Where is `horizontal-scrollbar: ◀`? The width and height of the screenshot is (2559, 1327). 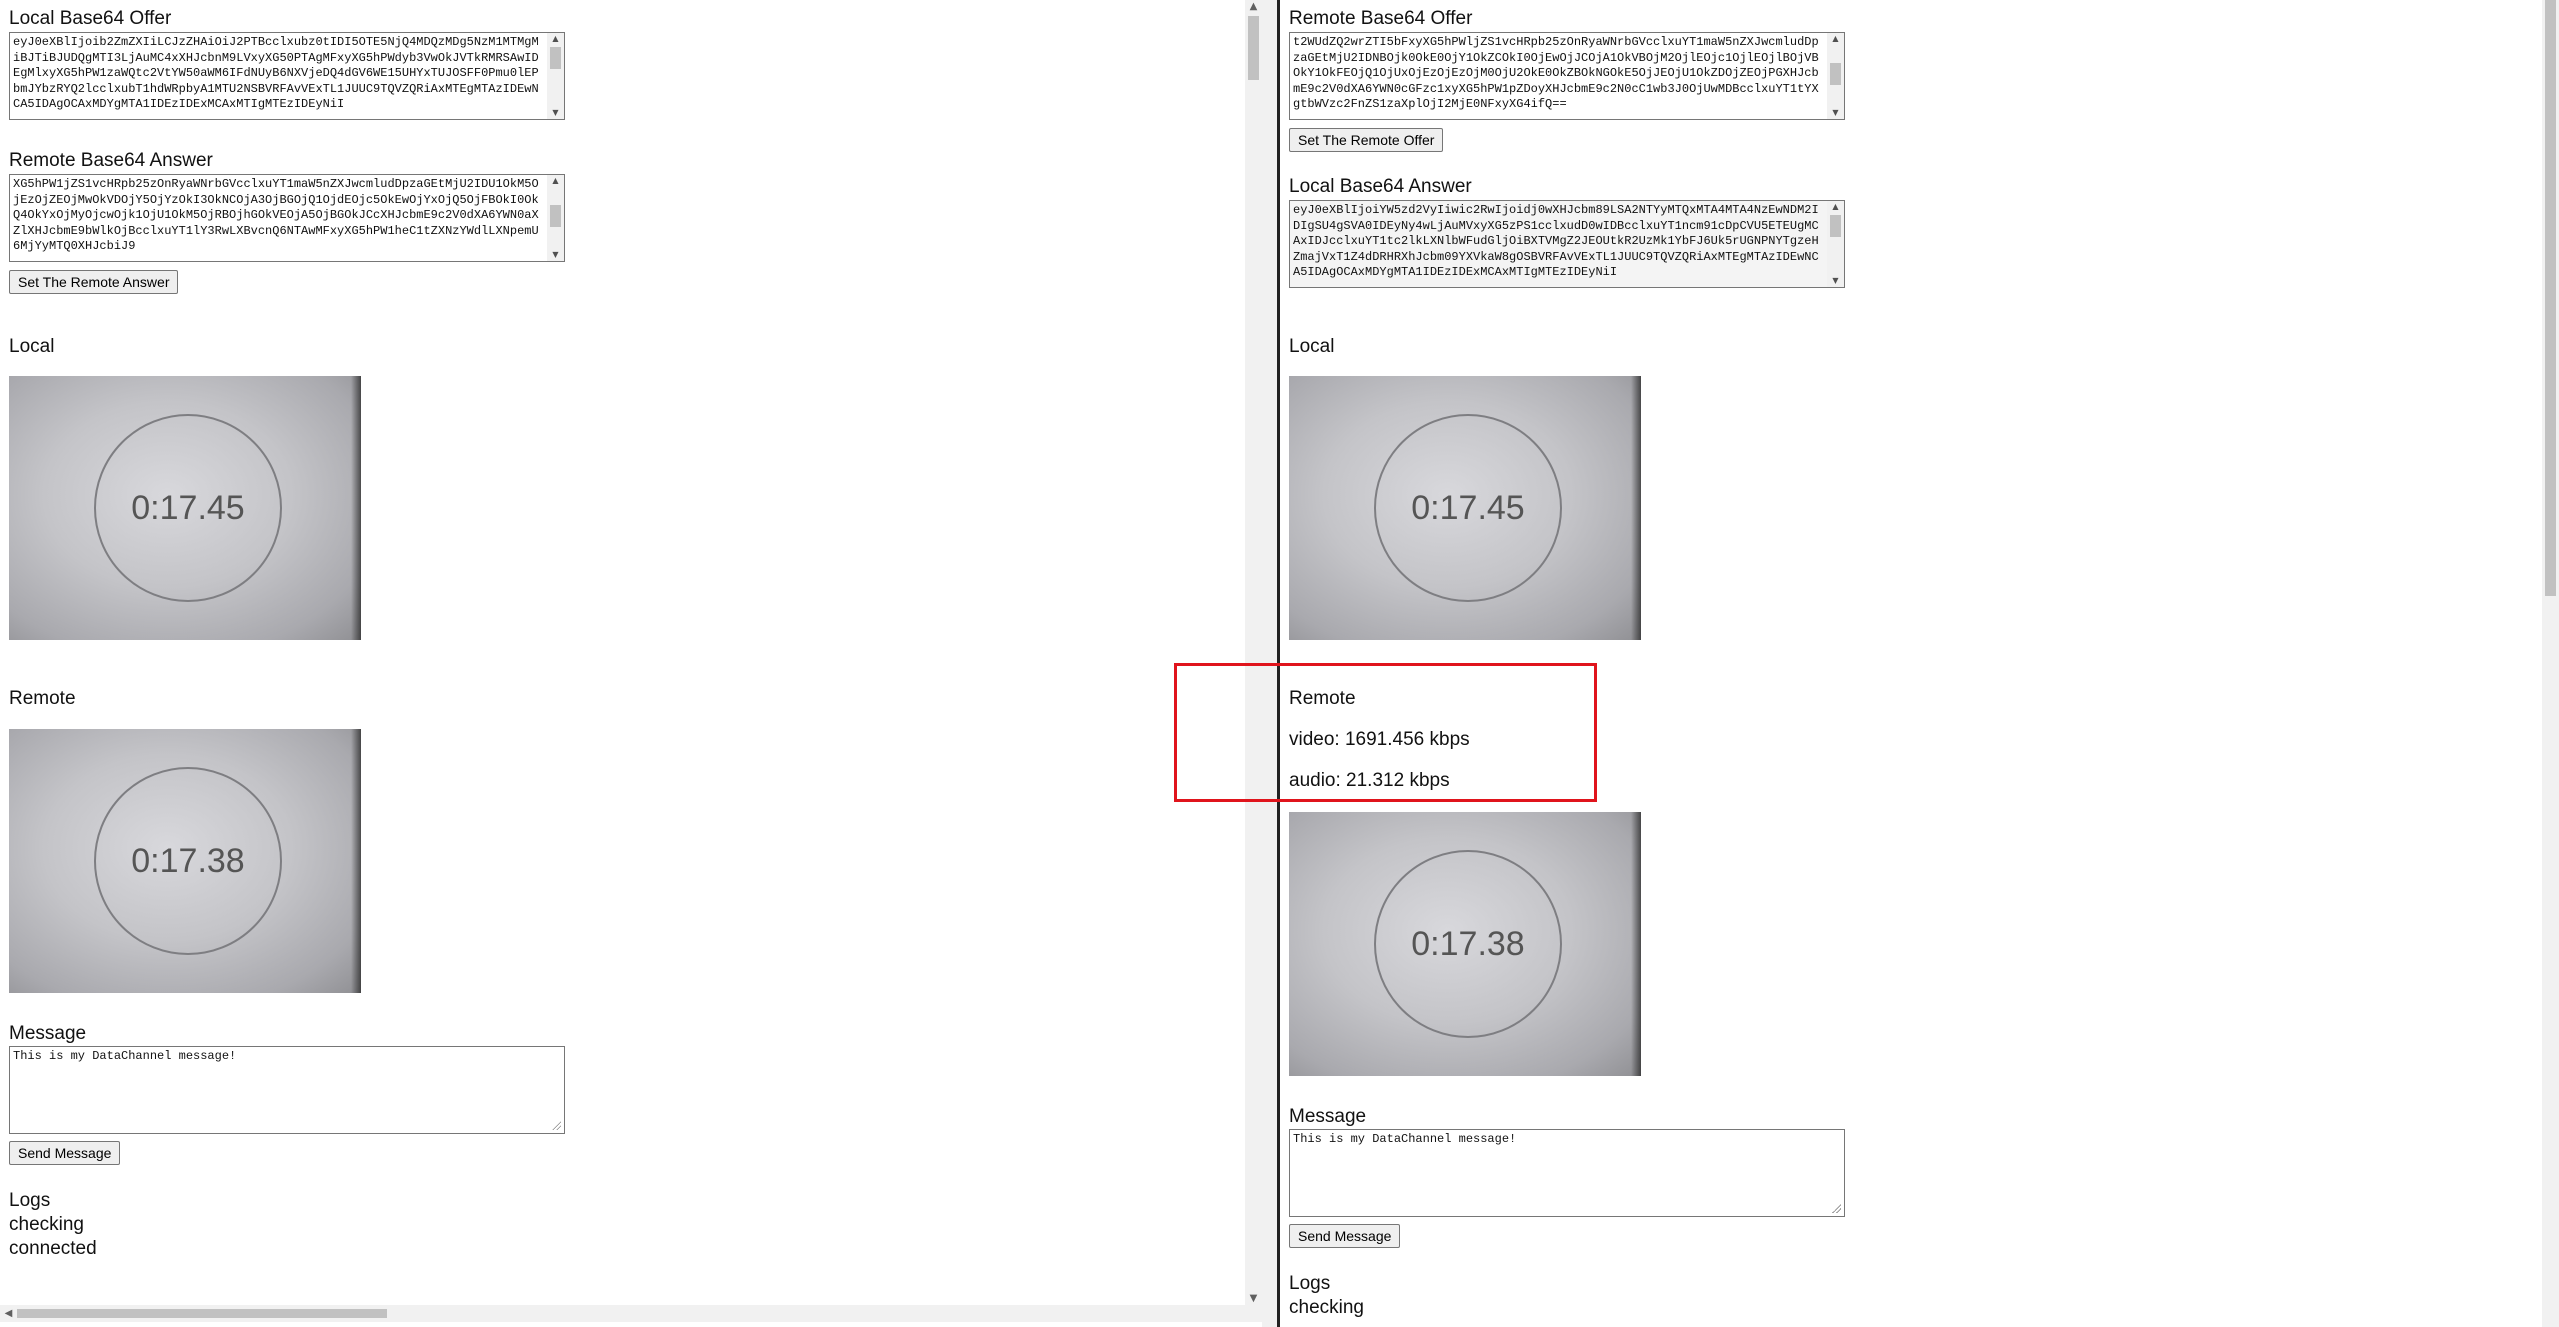
horizontal-scrollbar: ◀ is located at coordinates (631, 1313).